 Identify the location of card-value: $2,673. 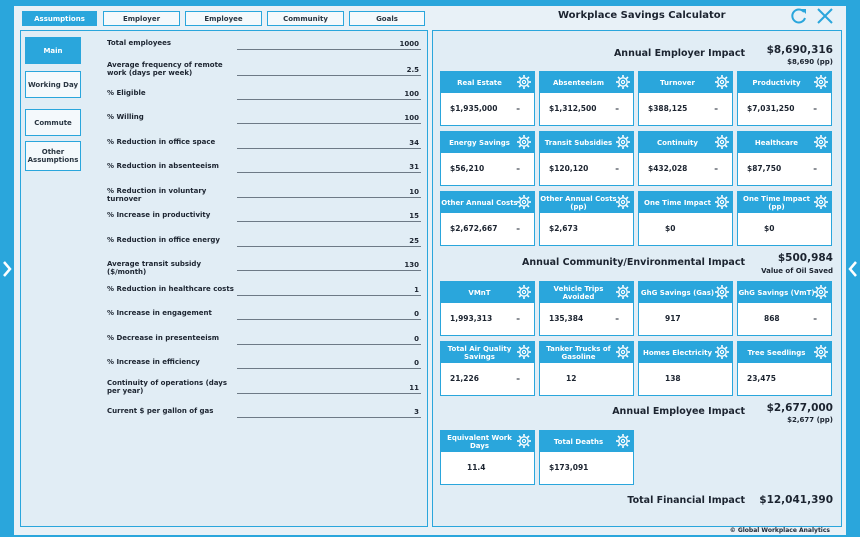
(563, 228).